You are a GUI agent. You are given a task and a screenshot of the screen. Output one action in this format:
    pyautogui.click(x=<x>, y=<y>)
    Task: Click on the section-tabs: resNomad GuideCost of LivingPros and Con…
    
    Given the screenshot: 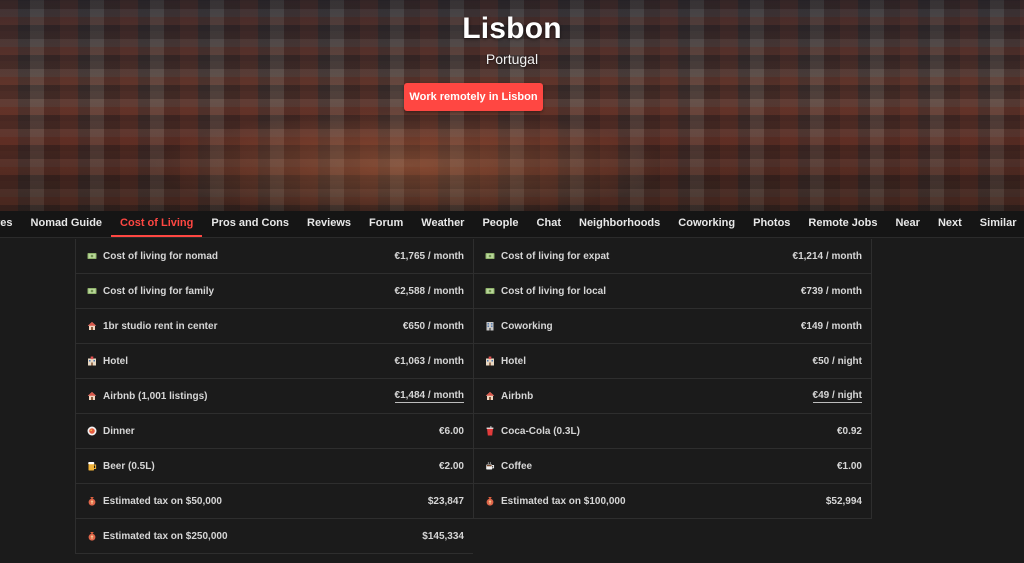 What is the action you would take?
    pyautogui.click(x=512, y=224)
    